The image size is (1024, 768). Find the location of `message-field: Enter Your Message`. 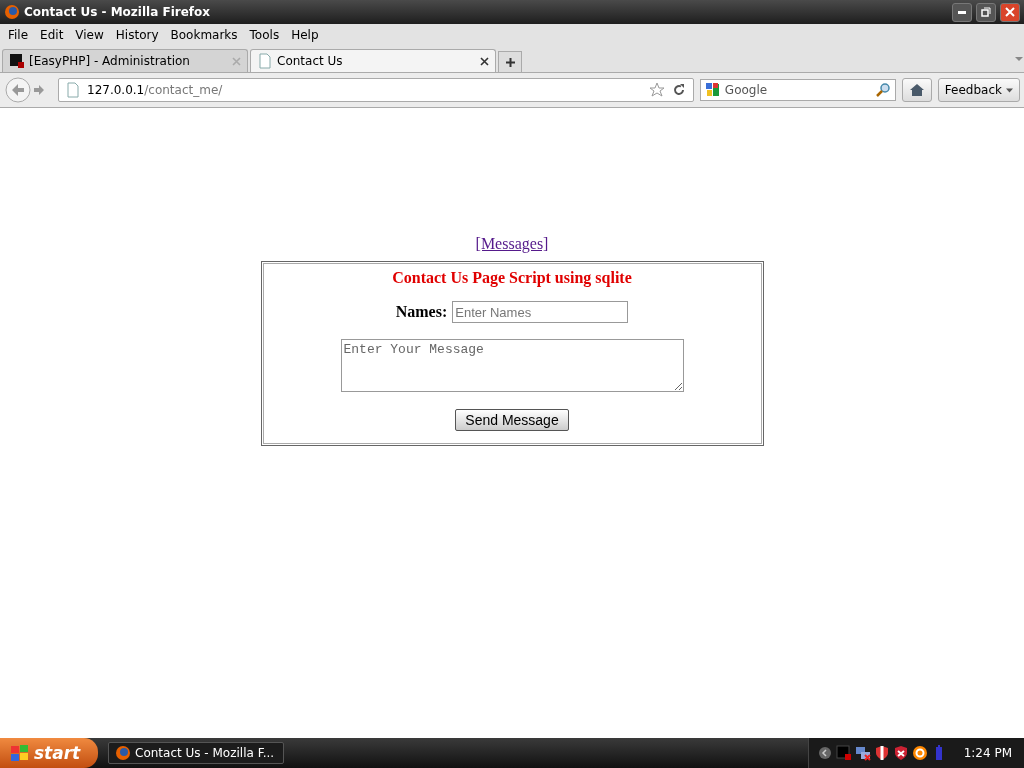

message-field: Enter Your Message is located at coordinates (512, 365).